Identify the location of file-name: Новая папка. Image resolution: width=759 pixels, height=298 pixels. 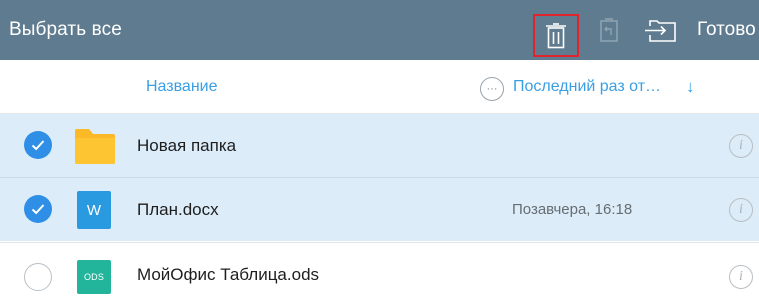
(187, 145).